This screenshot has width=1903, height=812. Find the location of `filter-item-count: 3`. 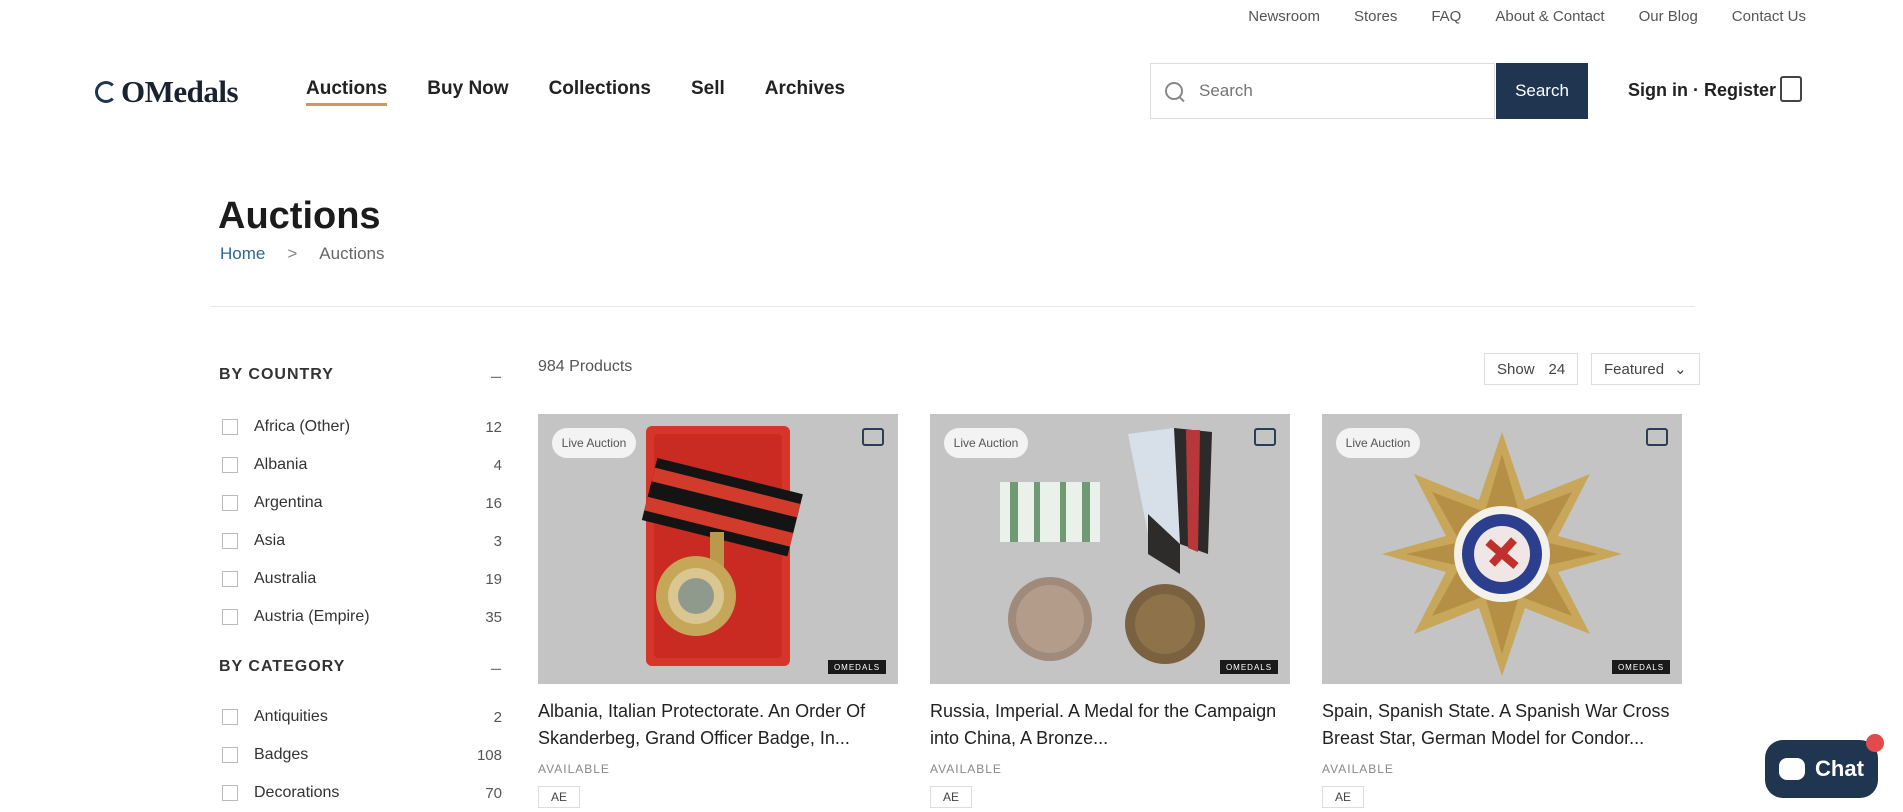

filter-item-count: 3 is located at coordinates (497, 541).